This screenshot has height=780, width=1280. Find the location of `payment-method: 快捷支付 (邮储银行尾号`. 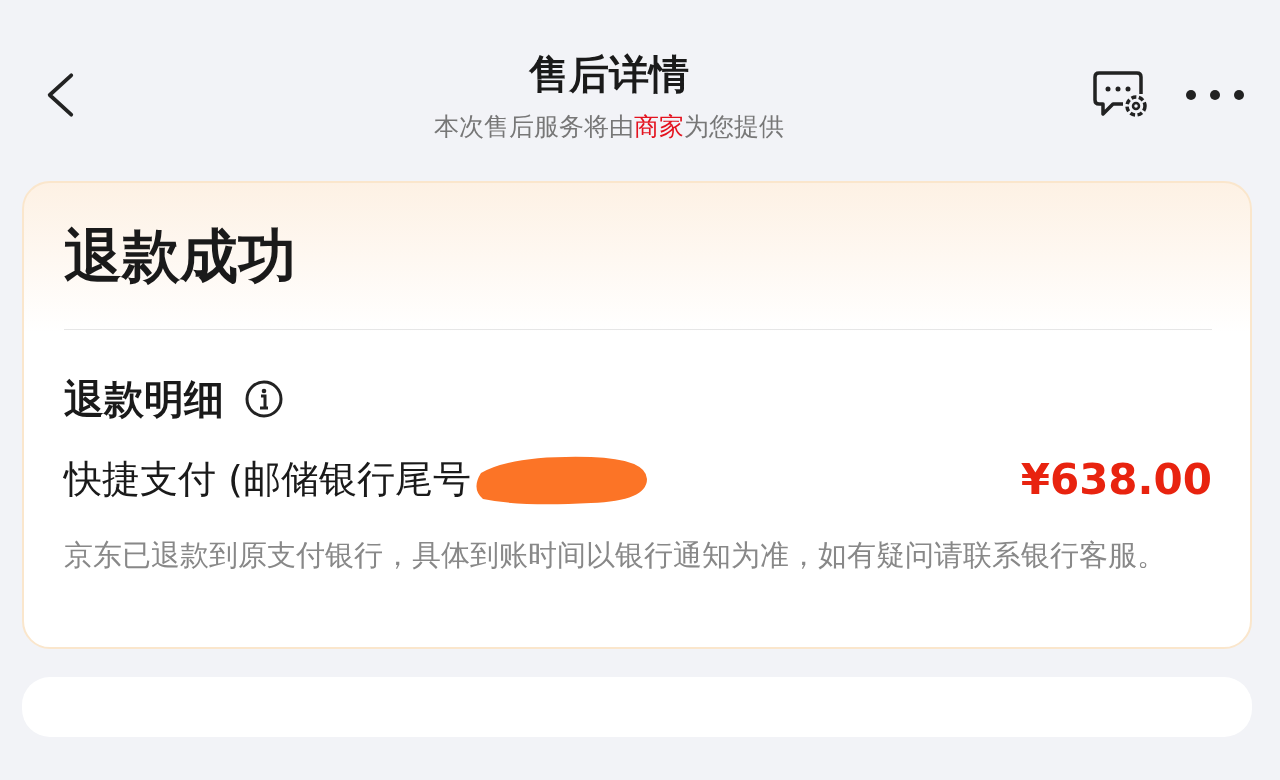

payment-method: 快捷支付 (邮储银行尾号 is located at coordinates (267, 480).